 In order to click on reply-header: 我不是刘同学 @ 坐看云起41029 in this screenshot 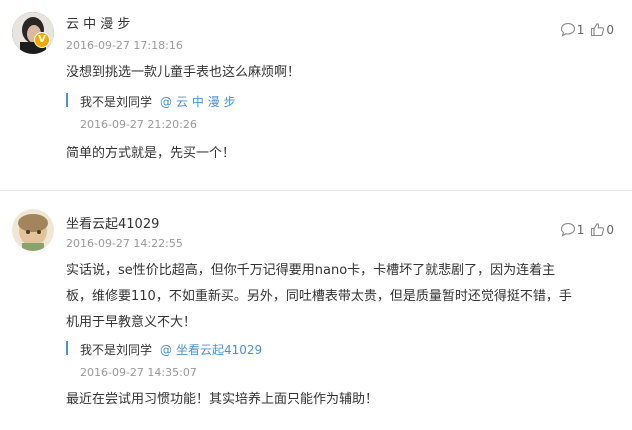, I will do `click(171, 349)`.